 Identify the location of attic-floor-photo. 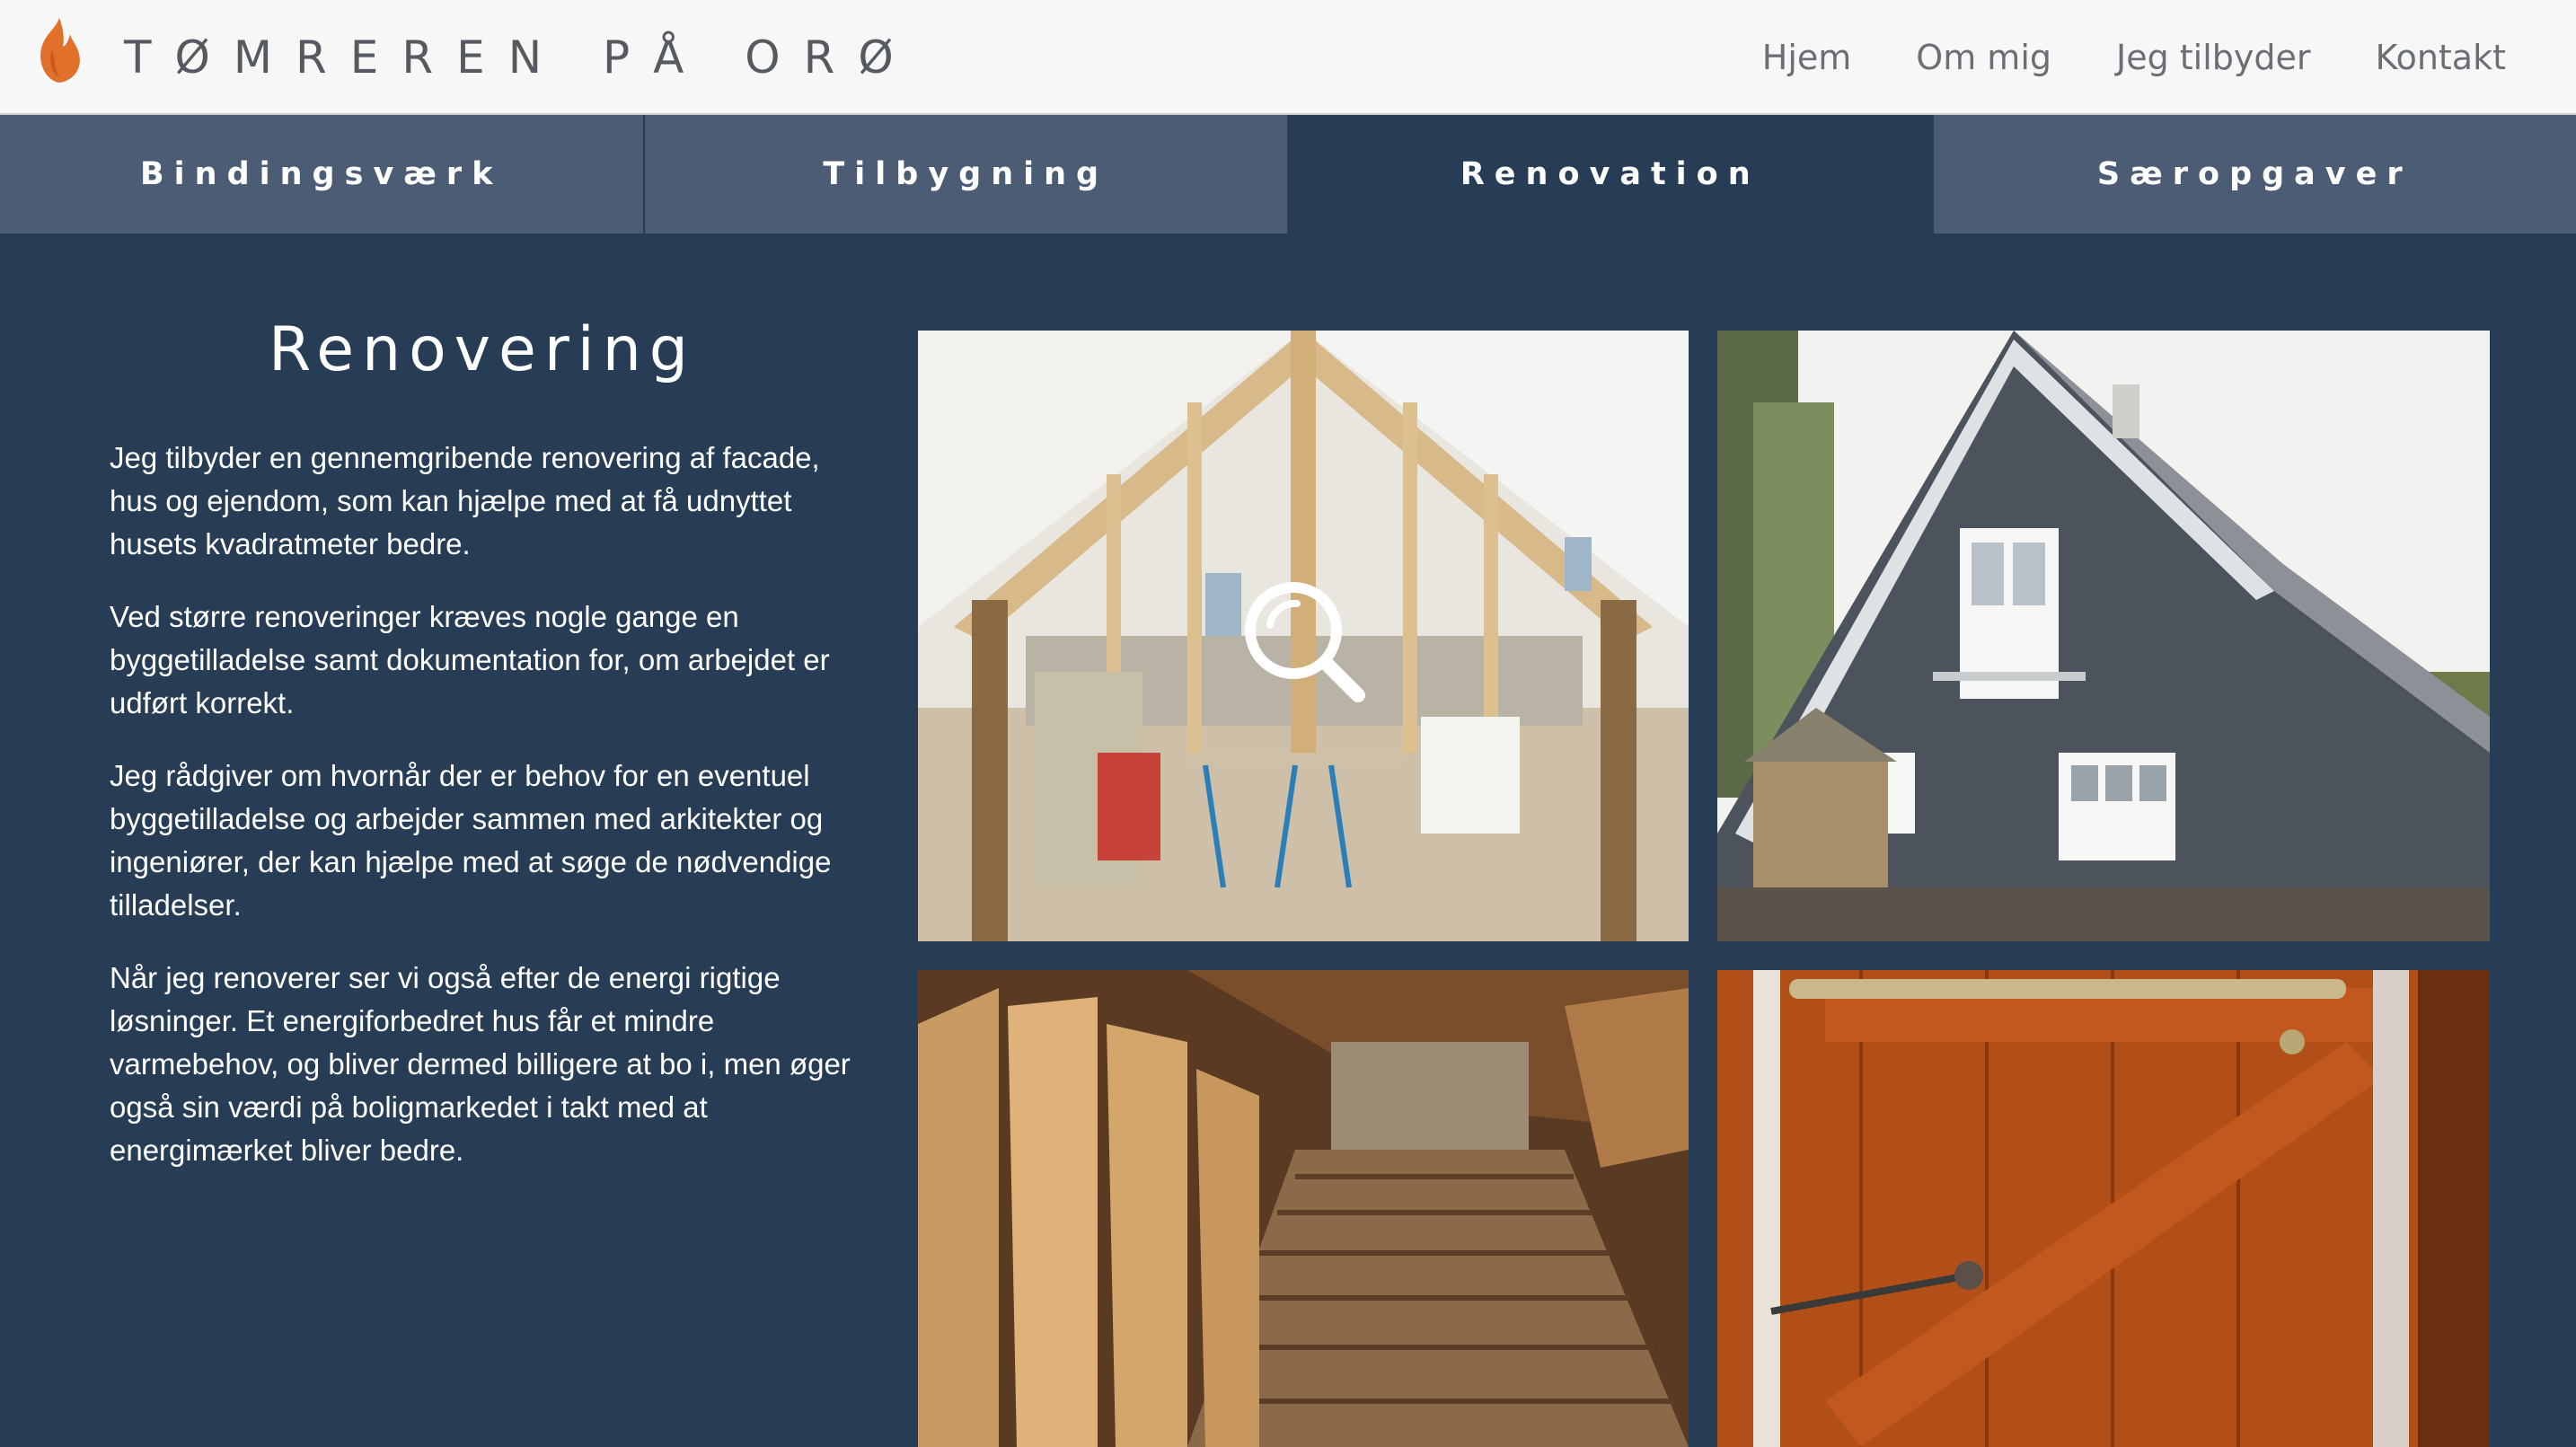
(1303, 1208).